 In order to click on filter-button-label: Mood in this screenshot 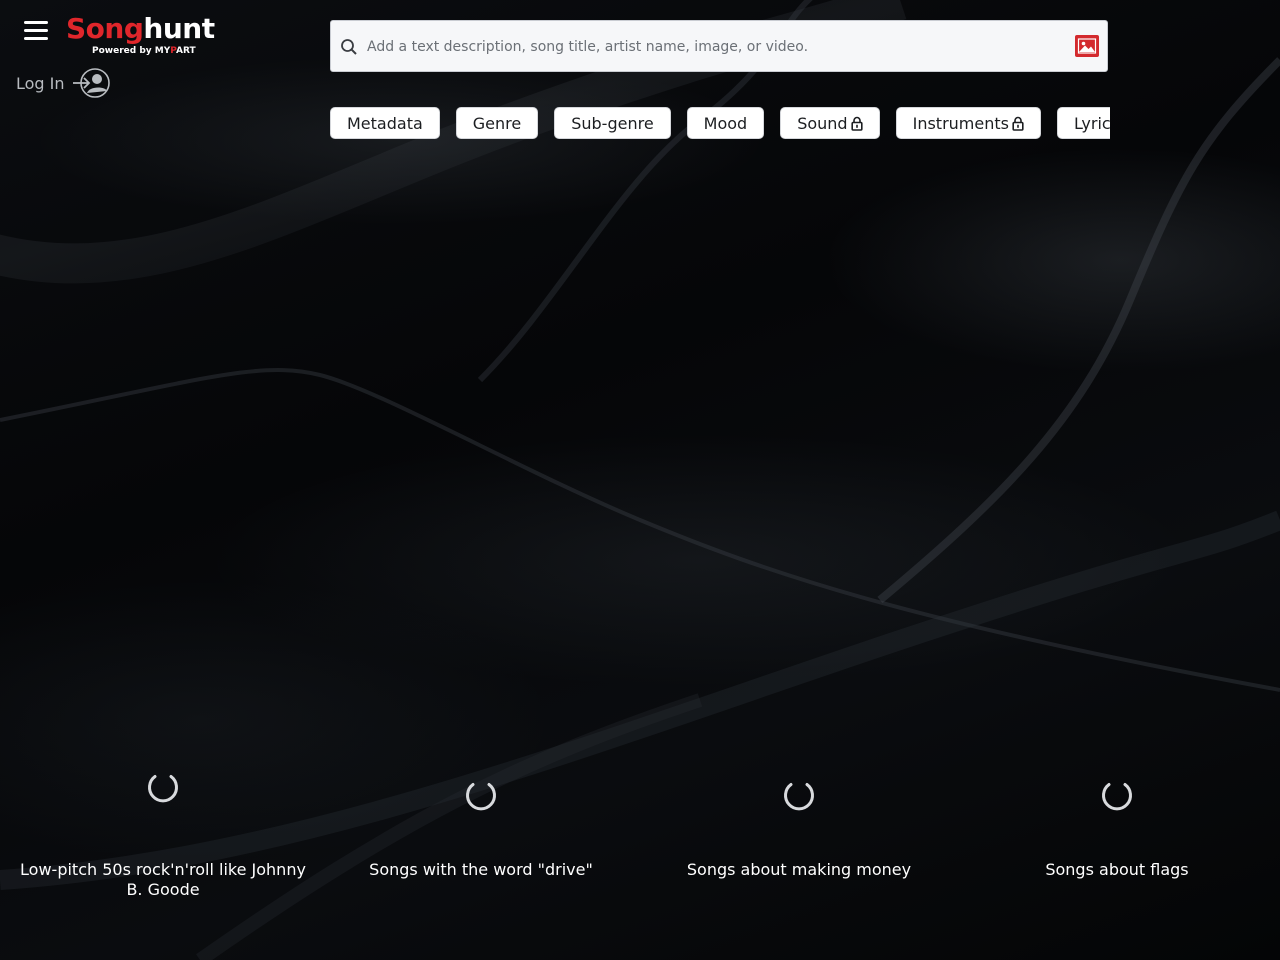, I will do `click(725, 123)`.